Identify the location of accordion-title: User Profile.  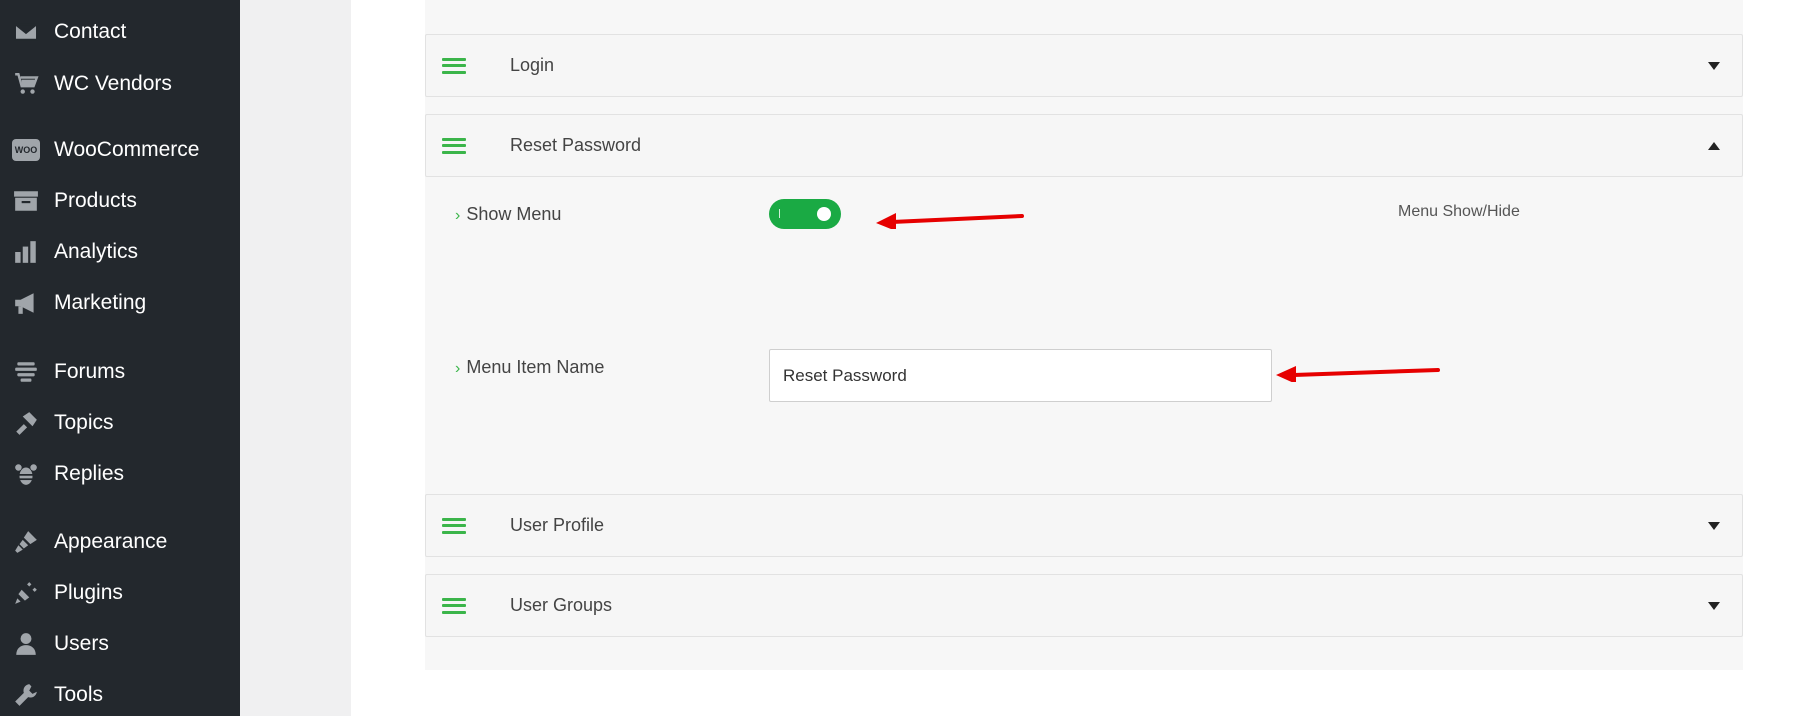
(557, 525).